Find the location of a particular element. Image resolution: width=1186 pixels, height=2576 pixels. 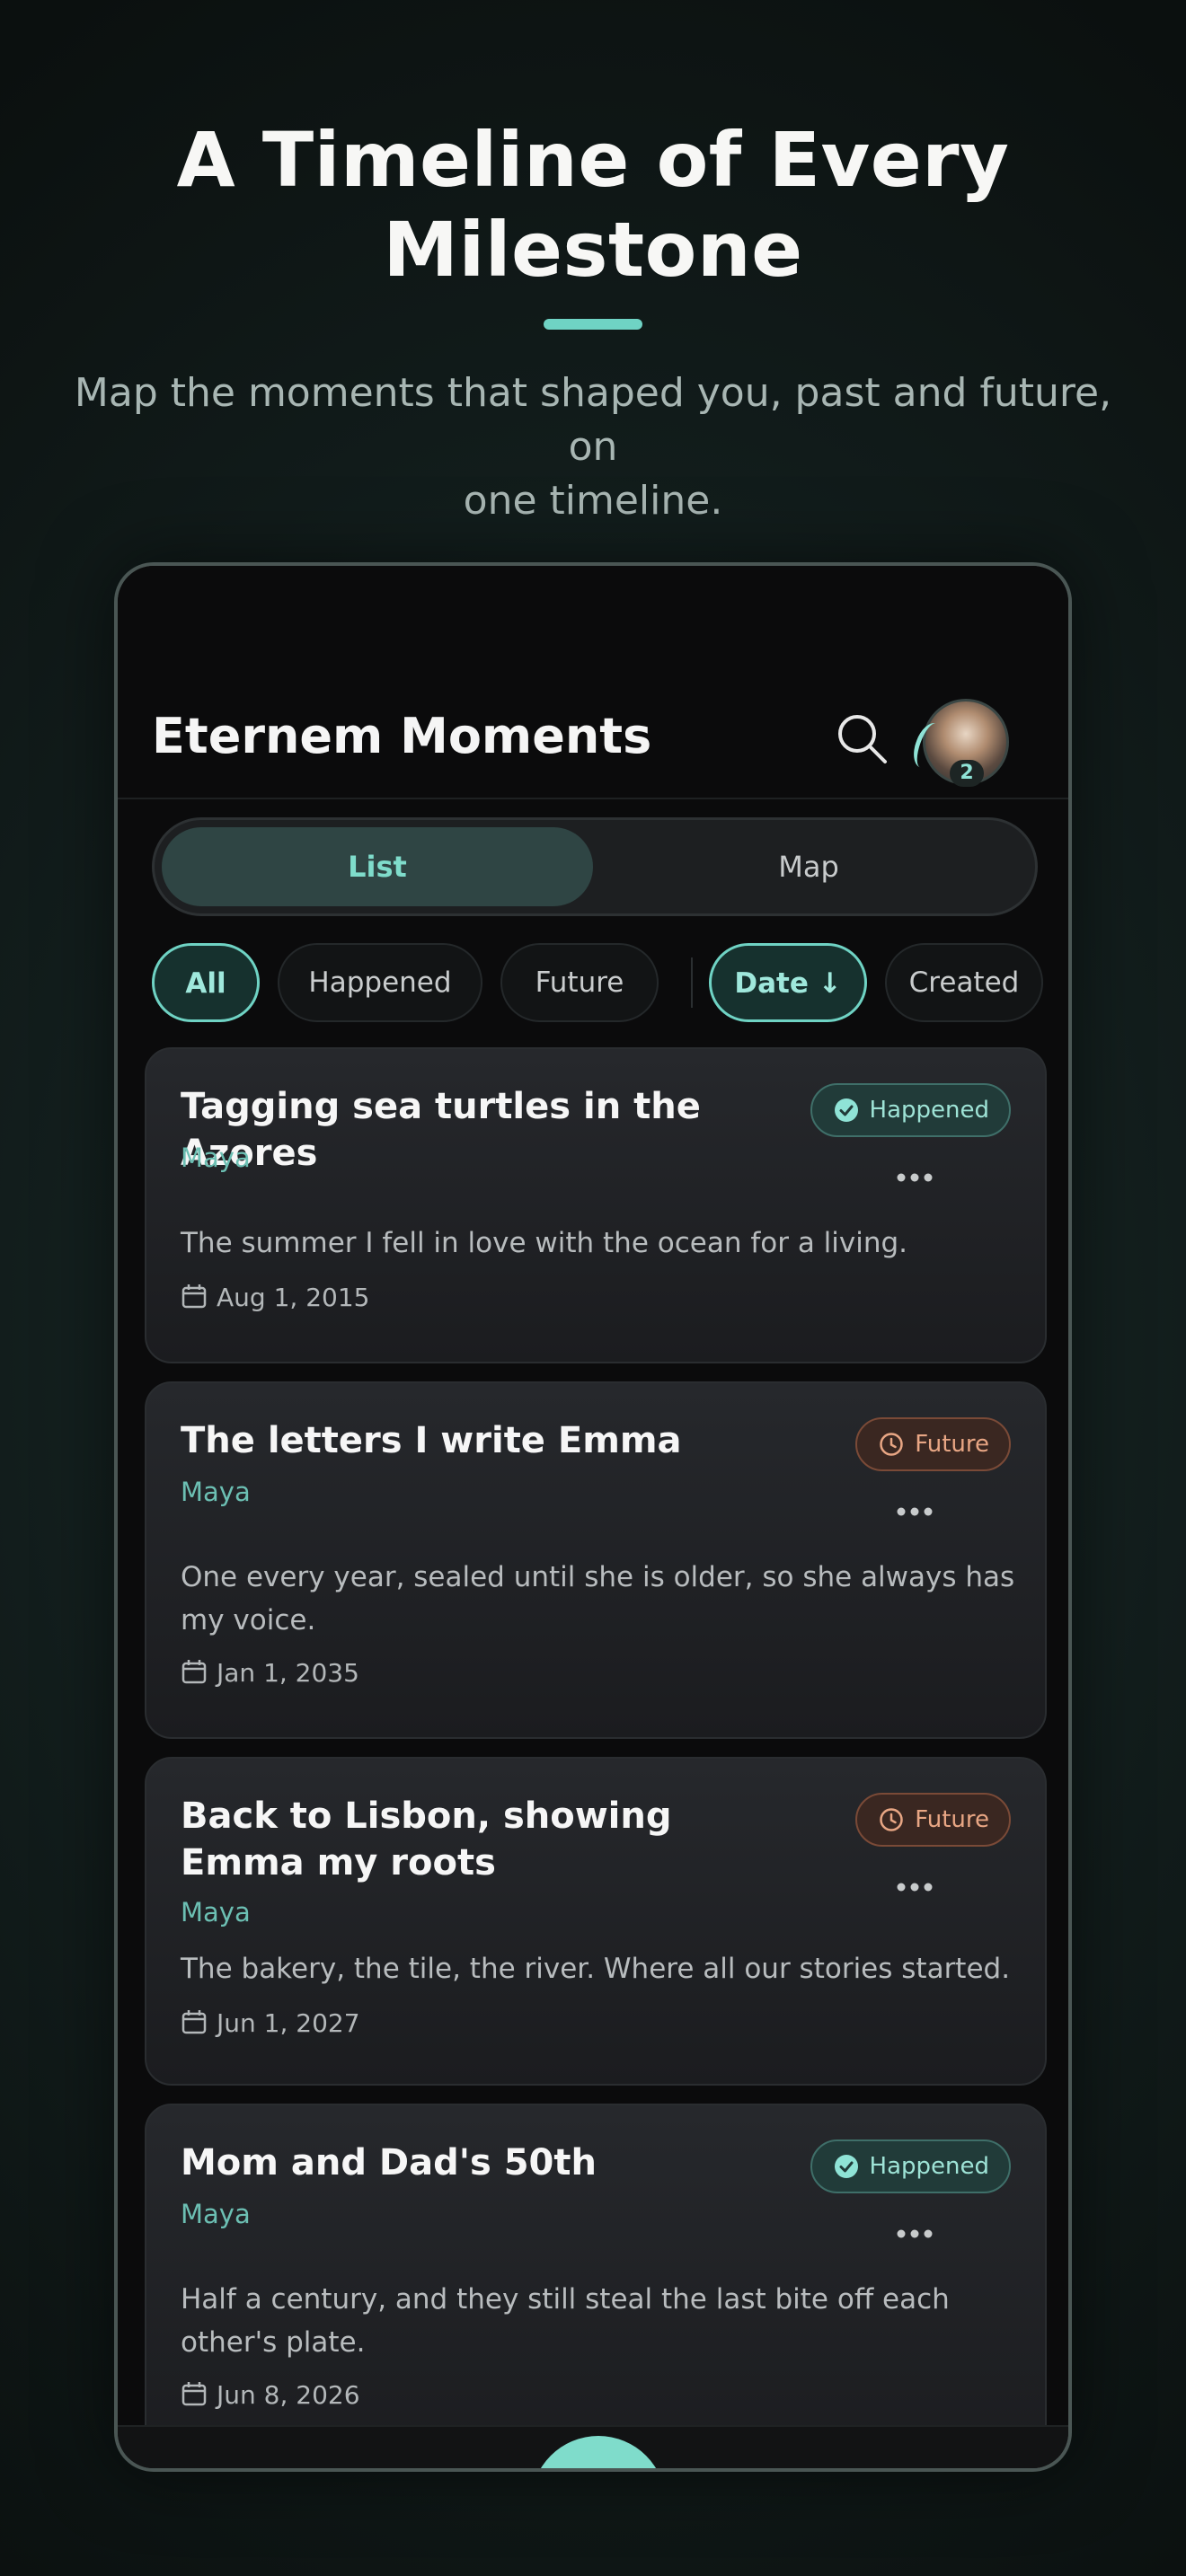

filter-chip-future: Future is located at coordinates (579, 982).